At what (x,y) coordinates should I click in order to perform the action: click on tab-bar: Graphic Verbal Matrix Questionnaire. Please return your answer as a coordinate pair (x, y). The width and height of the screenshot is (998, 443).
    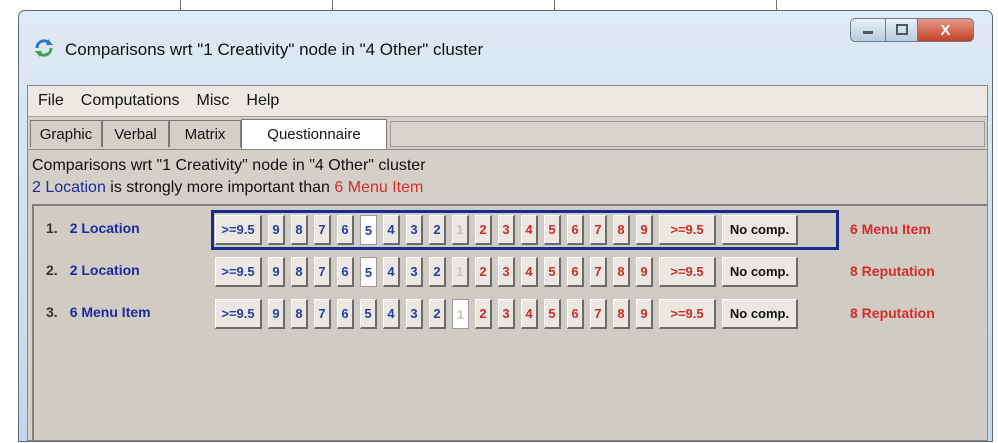
    Looking at the image, I should click on (507, 133).